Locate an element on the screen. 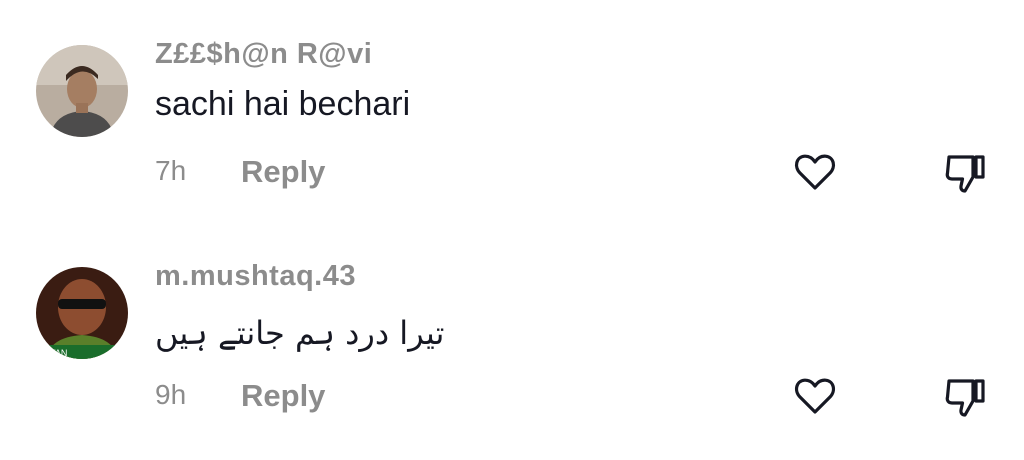  comment-text: تیرا درد ہم جانتے ہیں is located at coordinates (300, 333).